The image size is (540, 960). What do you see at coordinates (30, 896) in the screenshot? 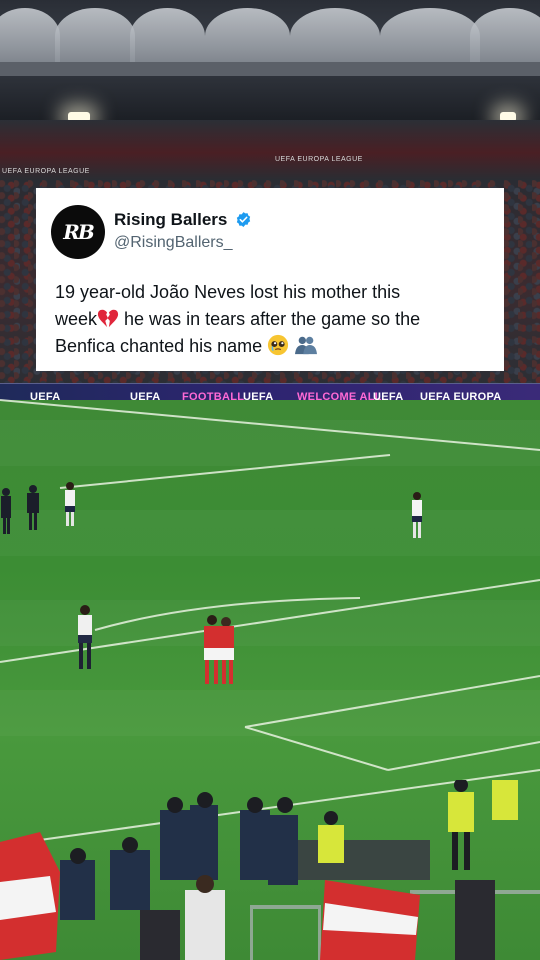
I see `benfica-flag-left` at bounding box center [30, 896].